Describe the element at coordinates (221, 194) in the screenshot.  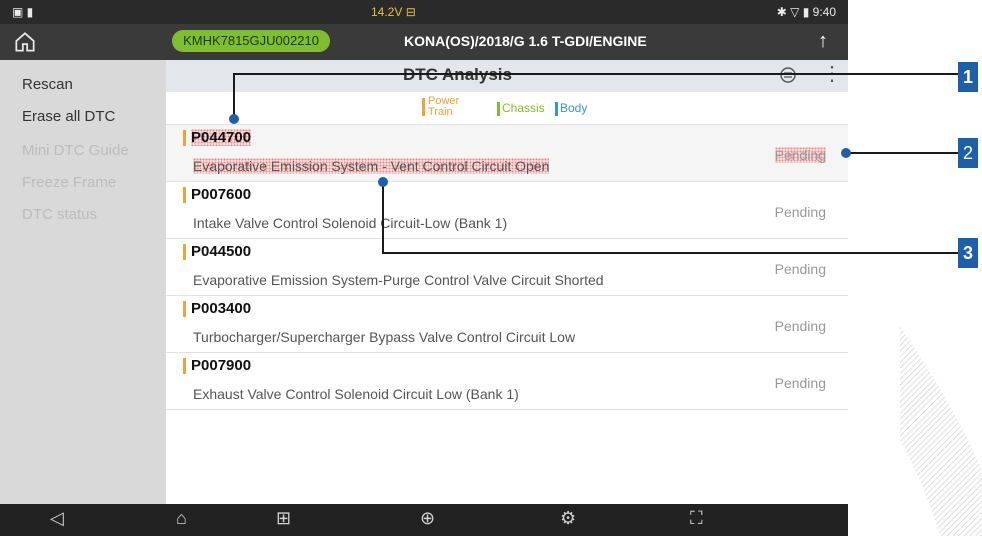
I see `dtc-code: P007600` at that location.